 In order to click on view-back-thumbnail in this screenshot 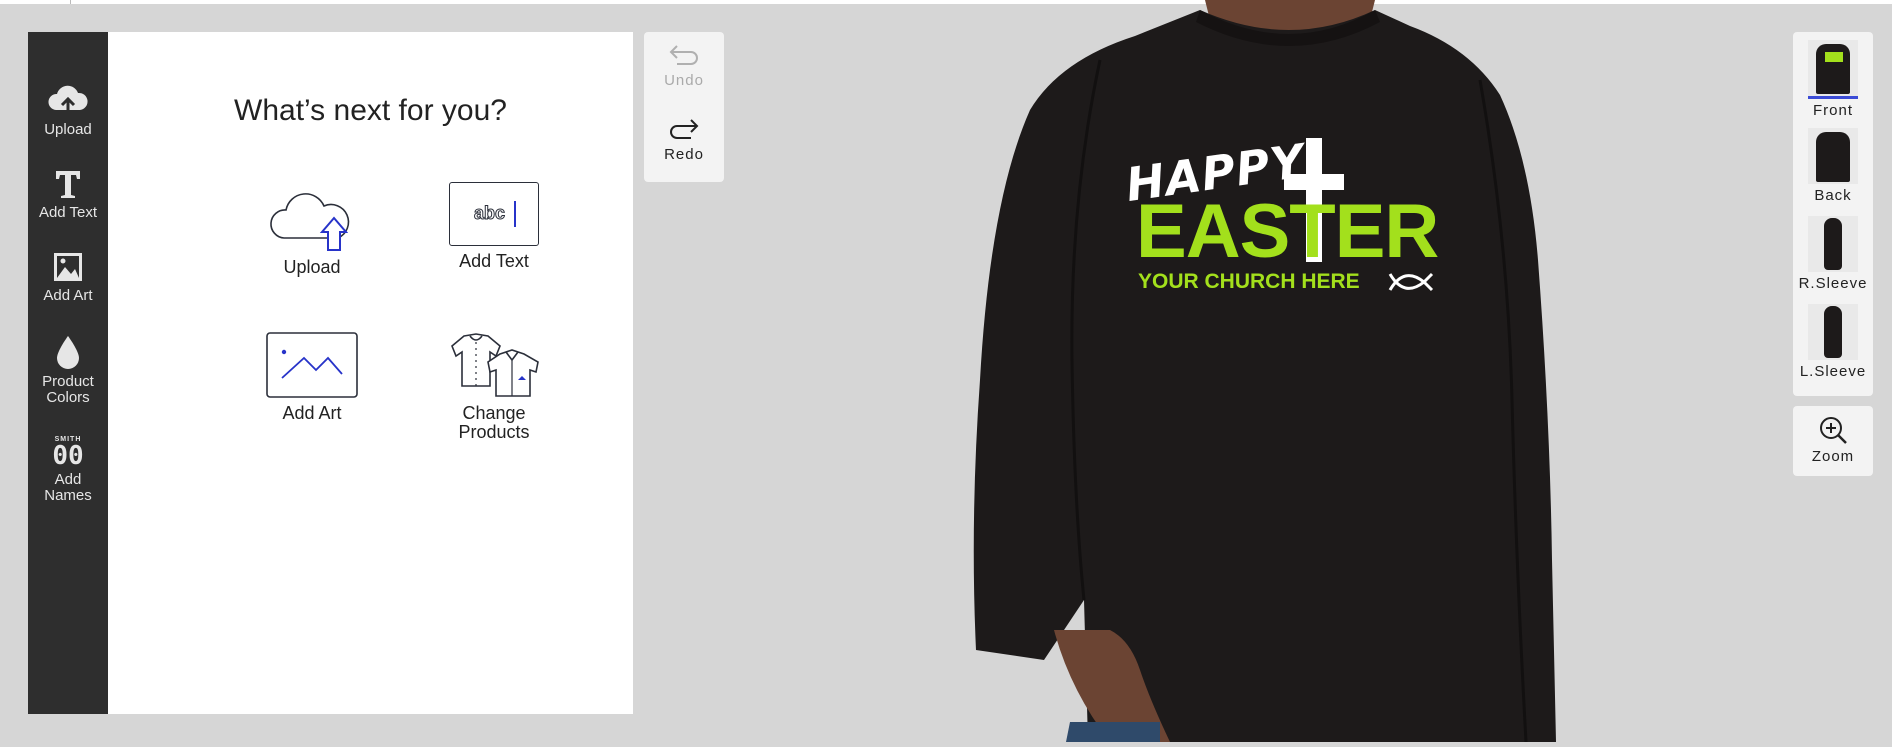, I will do `click(1833, 156)`.